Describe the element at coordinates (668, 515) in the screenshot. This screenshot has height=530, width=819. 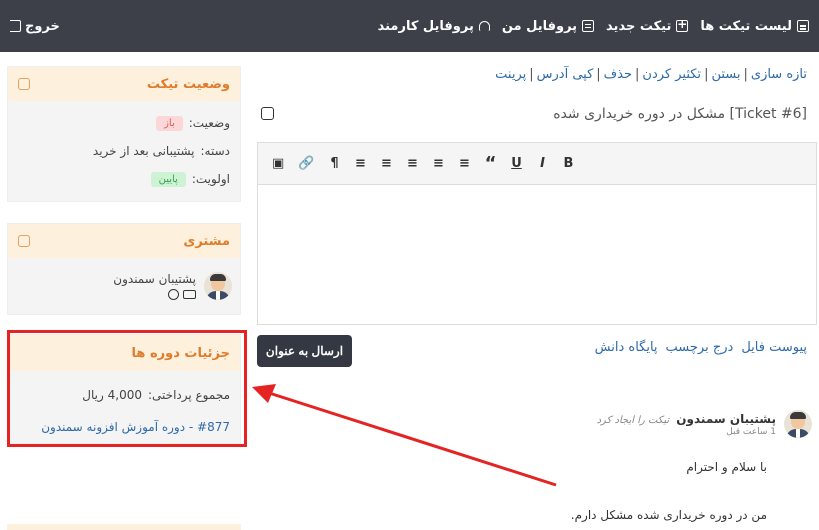
I see `message-line: من در دوره خریداری شده مشکل دارم.` at that location.